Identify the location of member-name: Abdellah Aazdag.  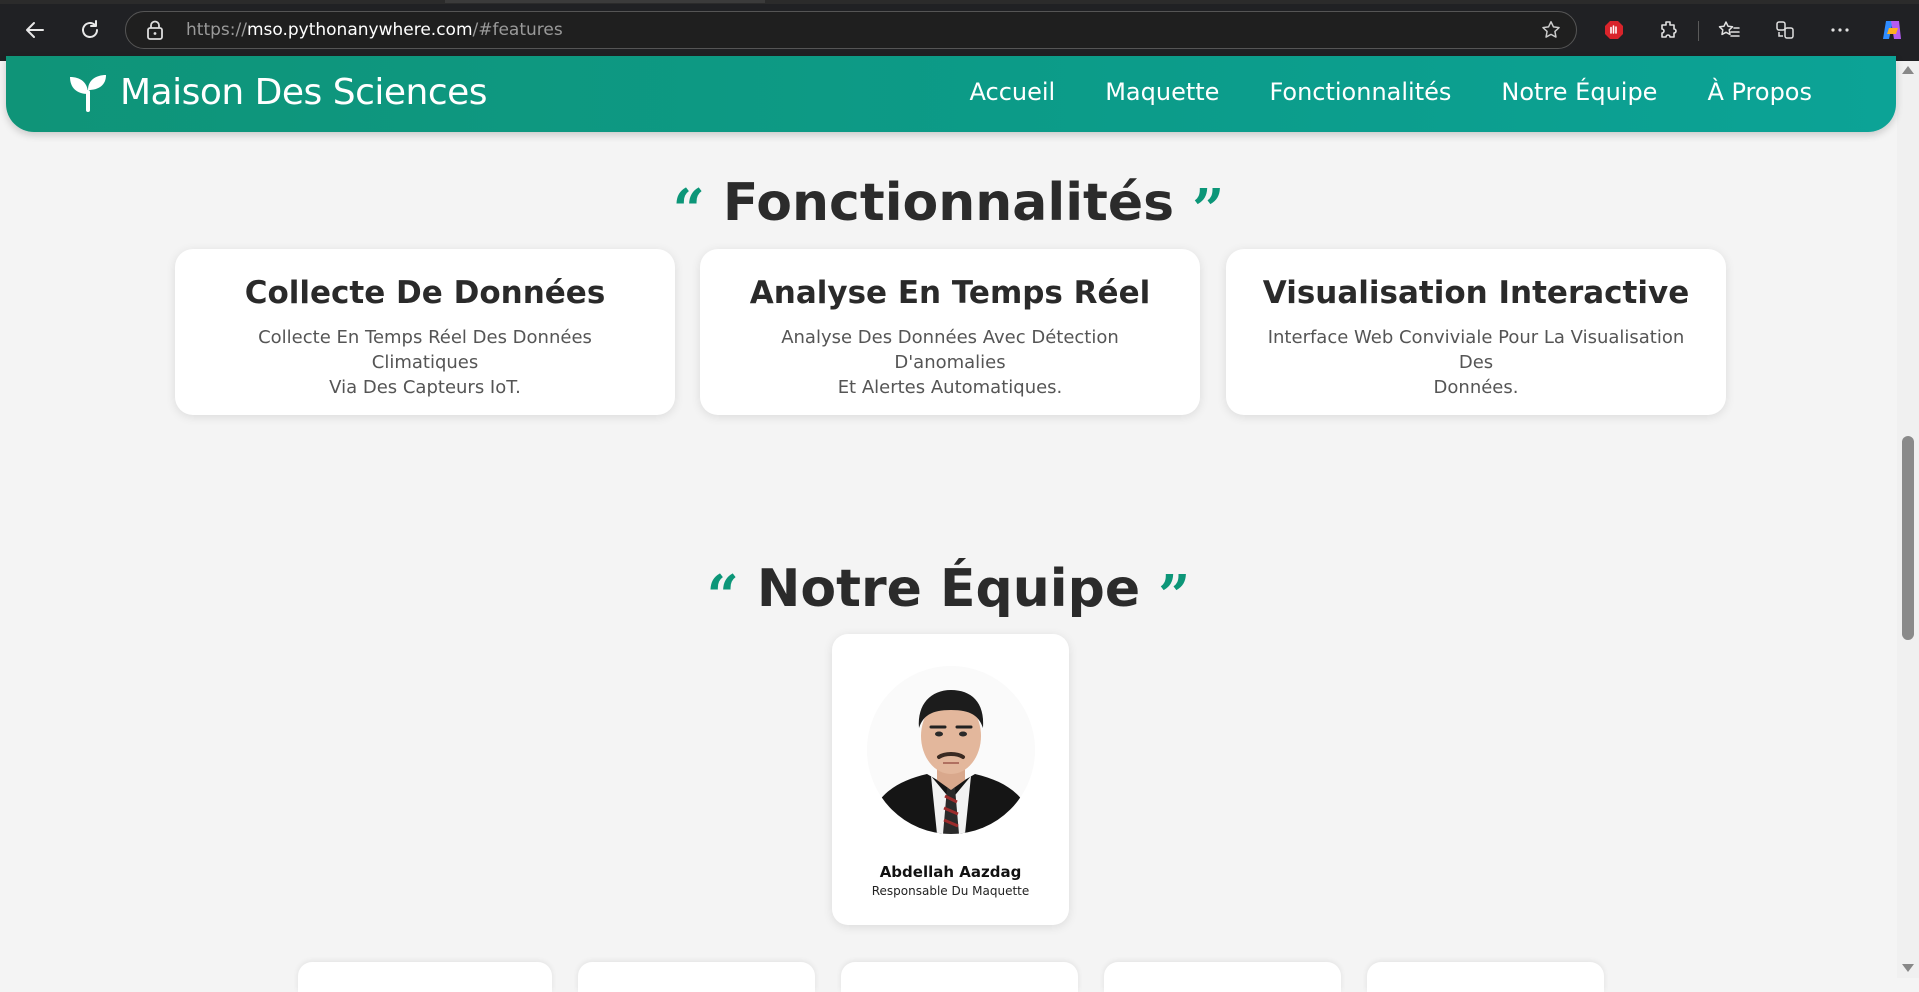
(950, 872).